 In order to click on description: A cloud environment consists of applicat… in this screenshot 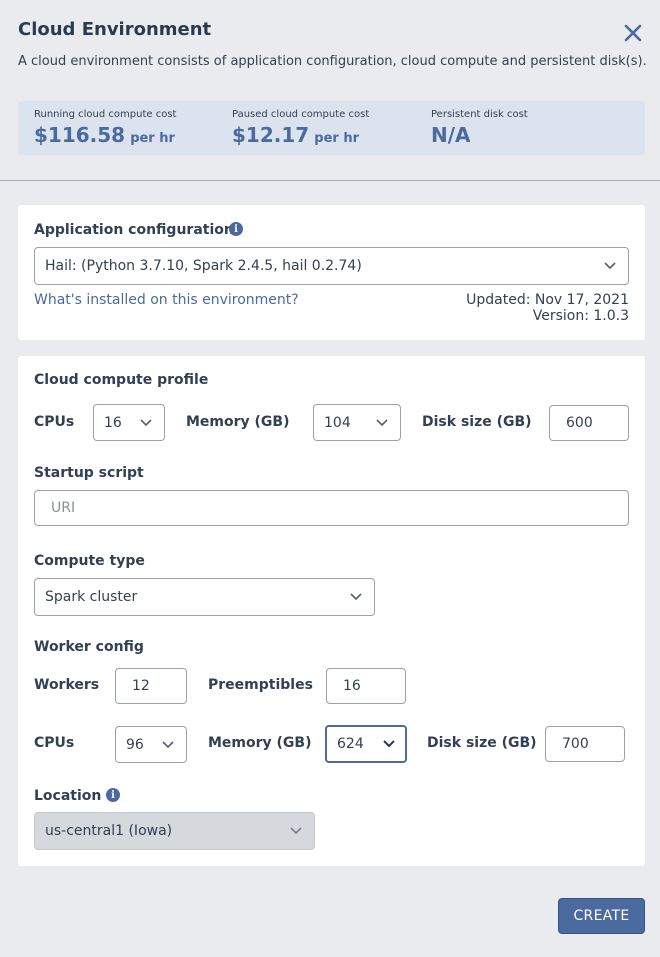, I will do `click(332, 61)`.